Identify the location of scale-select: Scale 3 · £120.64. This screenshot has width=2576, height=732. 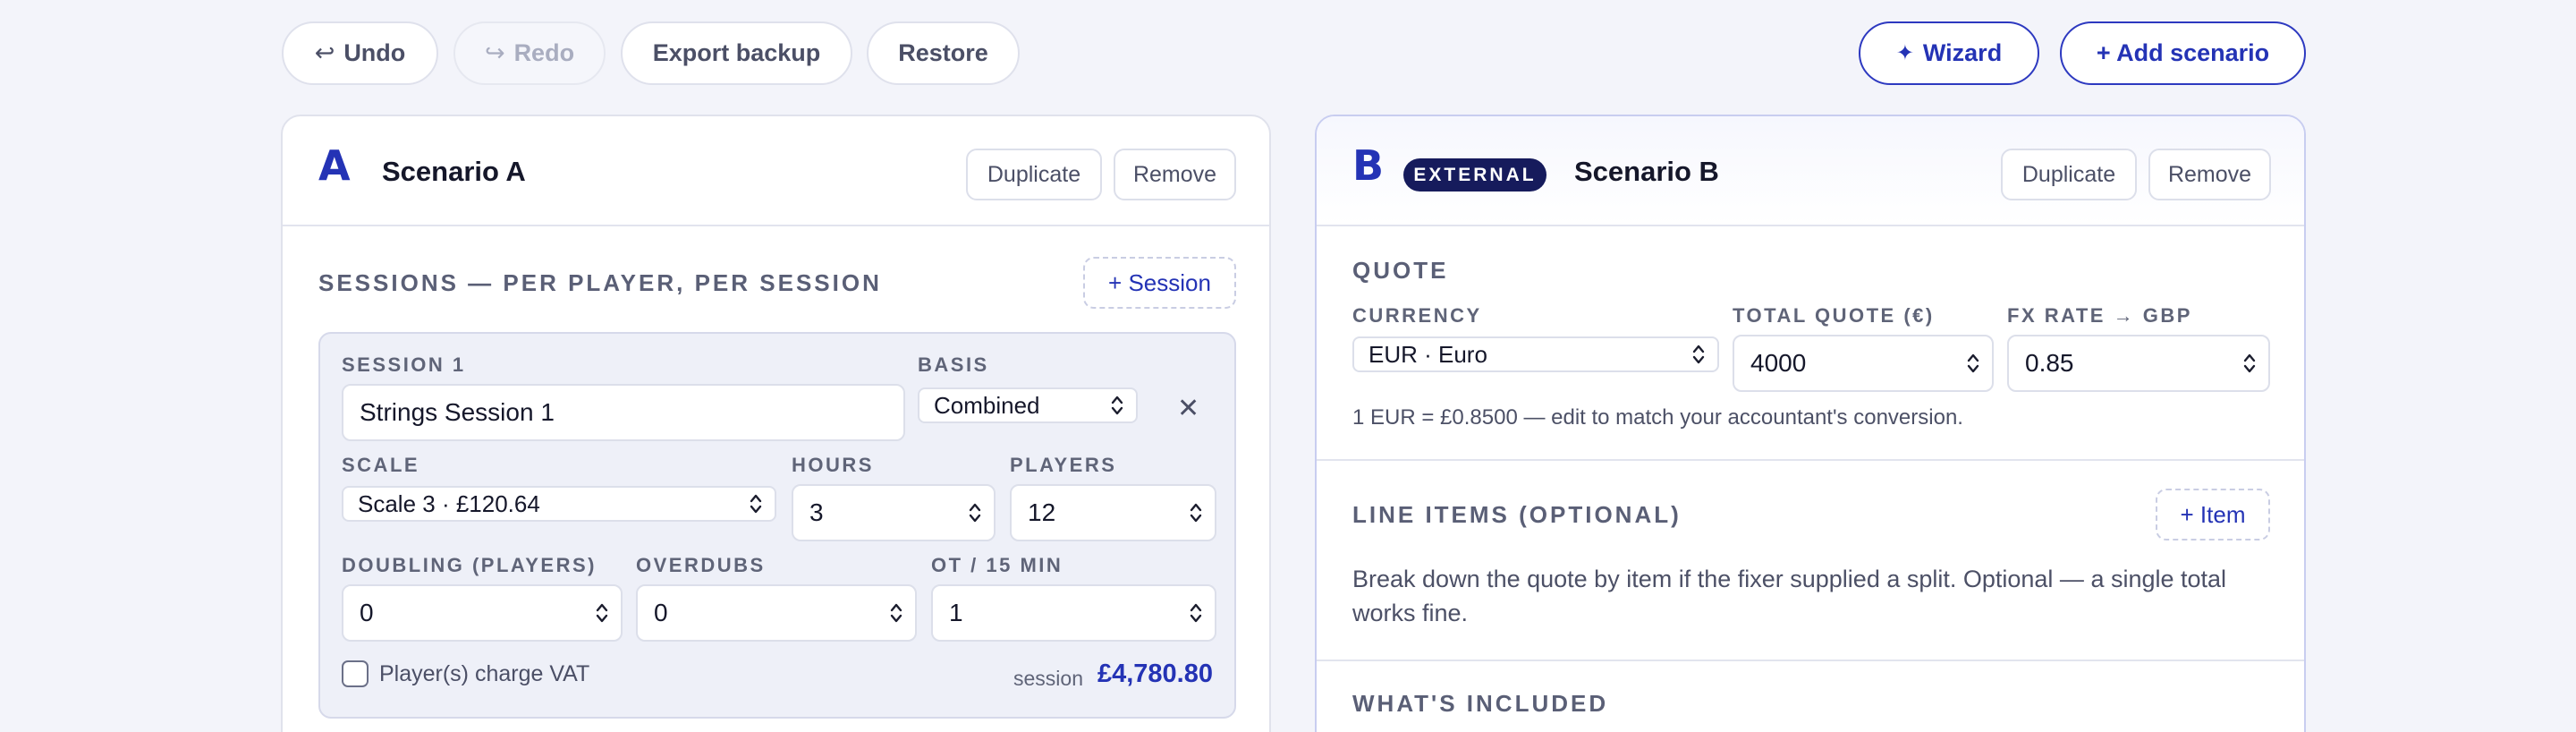
(559, 504).